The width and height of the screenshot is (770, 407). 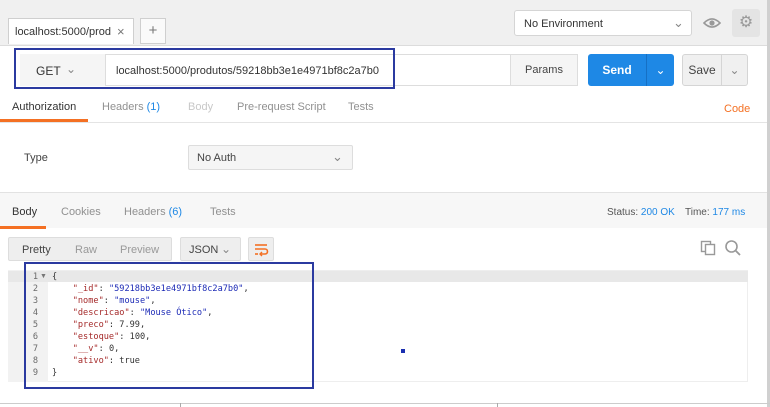 I want to click on auth-type-value: No Auth, so click(x=217, y=158).